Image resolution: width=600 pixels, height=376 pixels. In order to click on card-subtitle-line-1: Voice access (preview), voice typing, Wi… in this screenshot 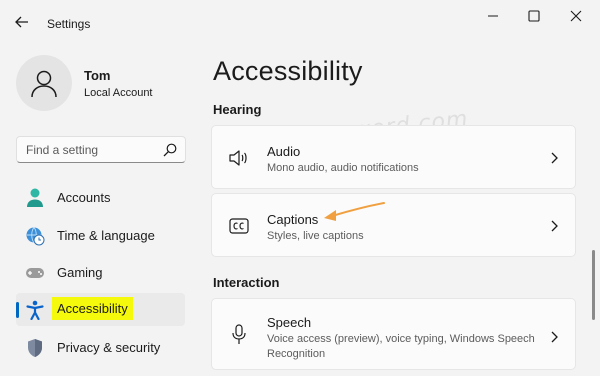, I will do `click(401, 339)`.